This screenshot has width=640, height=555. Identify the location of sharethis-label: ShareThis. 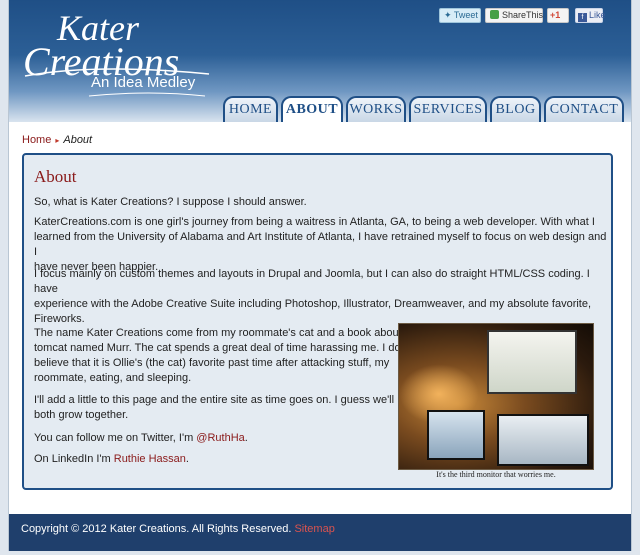
(523, 15).